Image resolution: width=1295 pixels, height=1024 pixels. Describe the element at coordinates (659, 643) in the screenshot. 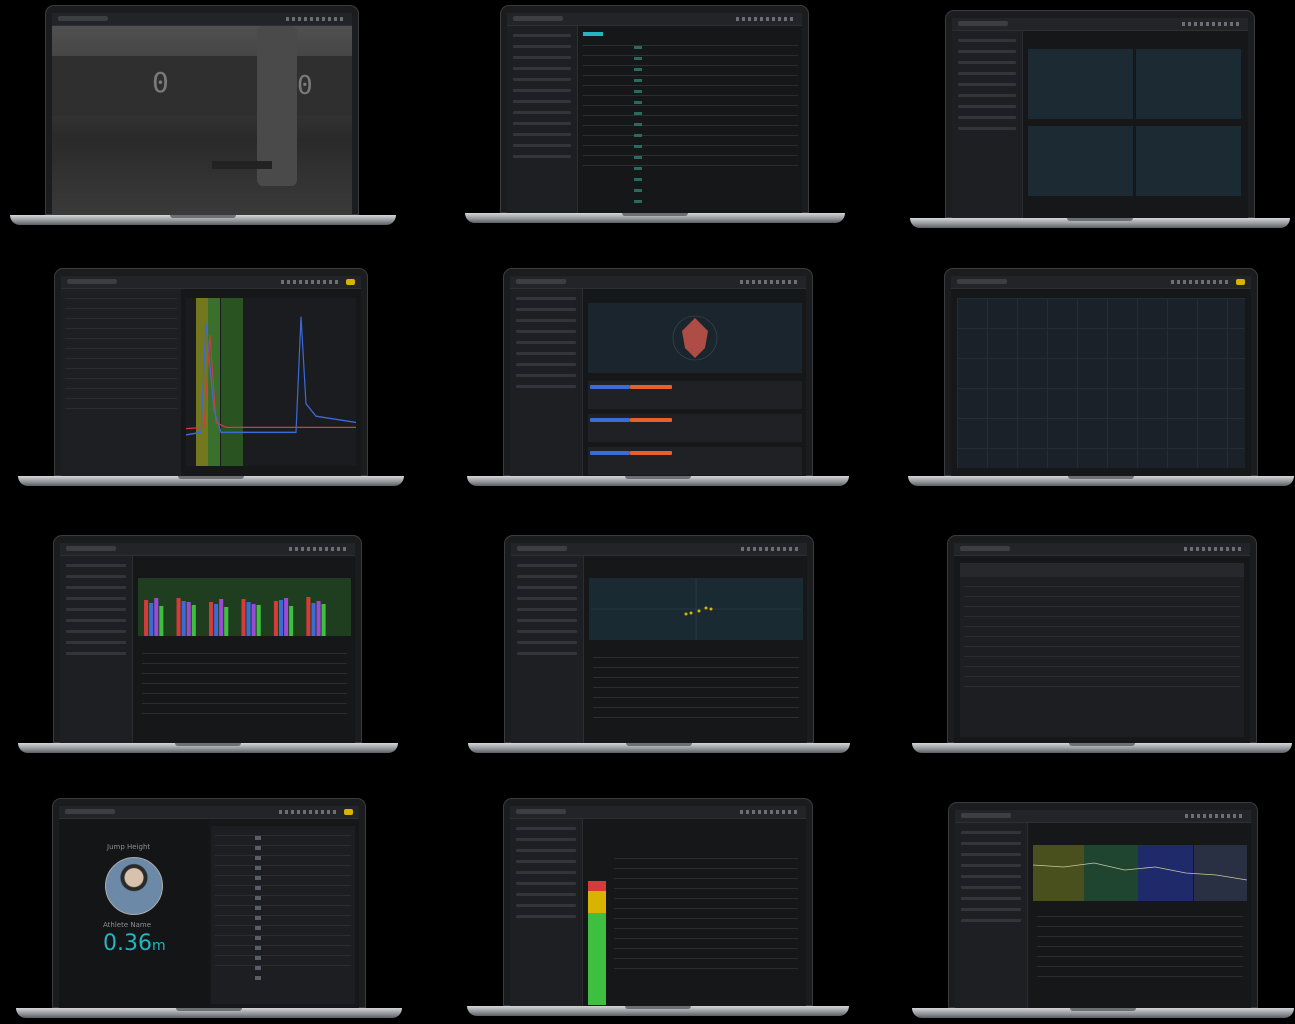

I see `quadrant-screen` at that location.